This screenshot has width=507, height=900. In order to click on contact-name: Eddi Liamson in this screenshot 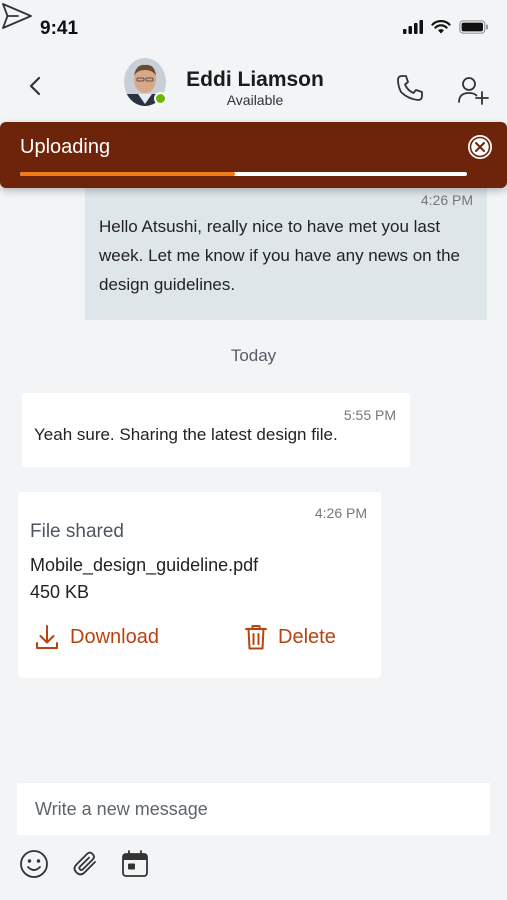, I will do `click(255, 79)`.